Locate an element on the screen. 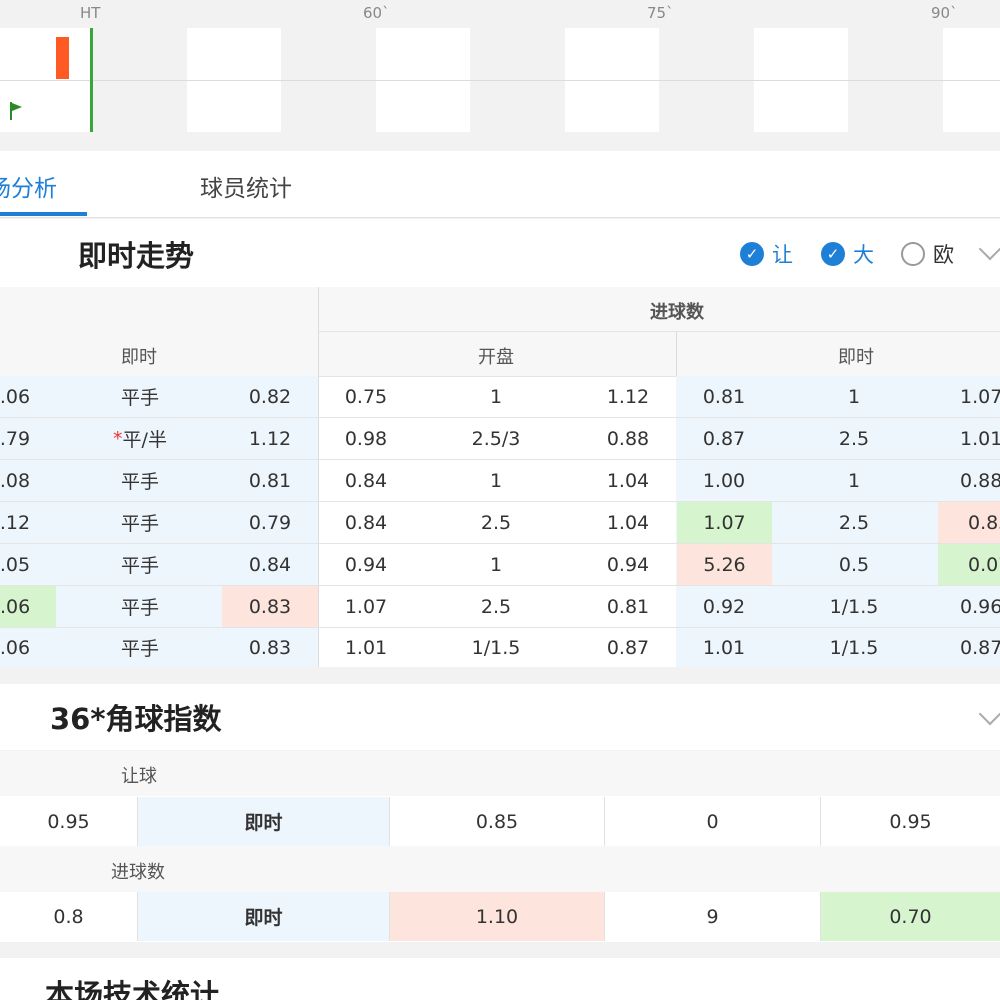 The height and width of the screenshot is (1000, 1000). tab-match-analysis: 场分析 is located at coordinates (28, 186).